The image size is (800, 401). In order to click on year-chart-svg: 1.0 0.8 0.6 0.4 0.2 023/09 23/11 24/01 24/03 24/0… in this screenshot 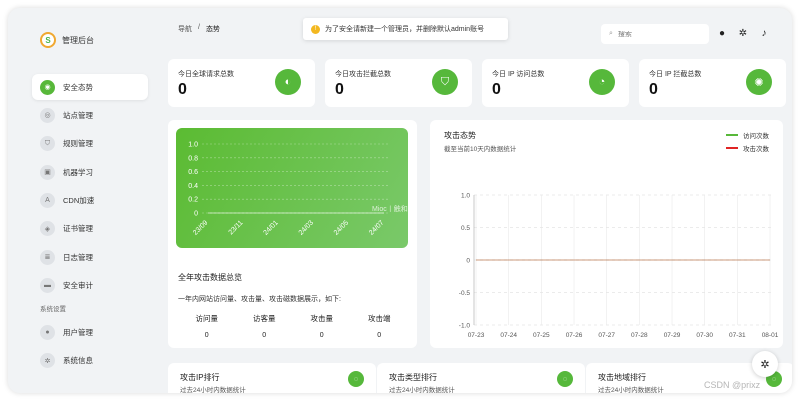, I will do `click(289, 189)`.